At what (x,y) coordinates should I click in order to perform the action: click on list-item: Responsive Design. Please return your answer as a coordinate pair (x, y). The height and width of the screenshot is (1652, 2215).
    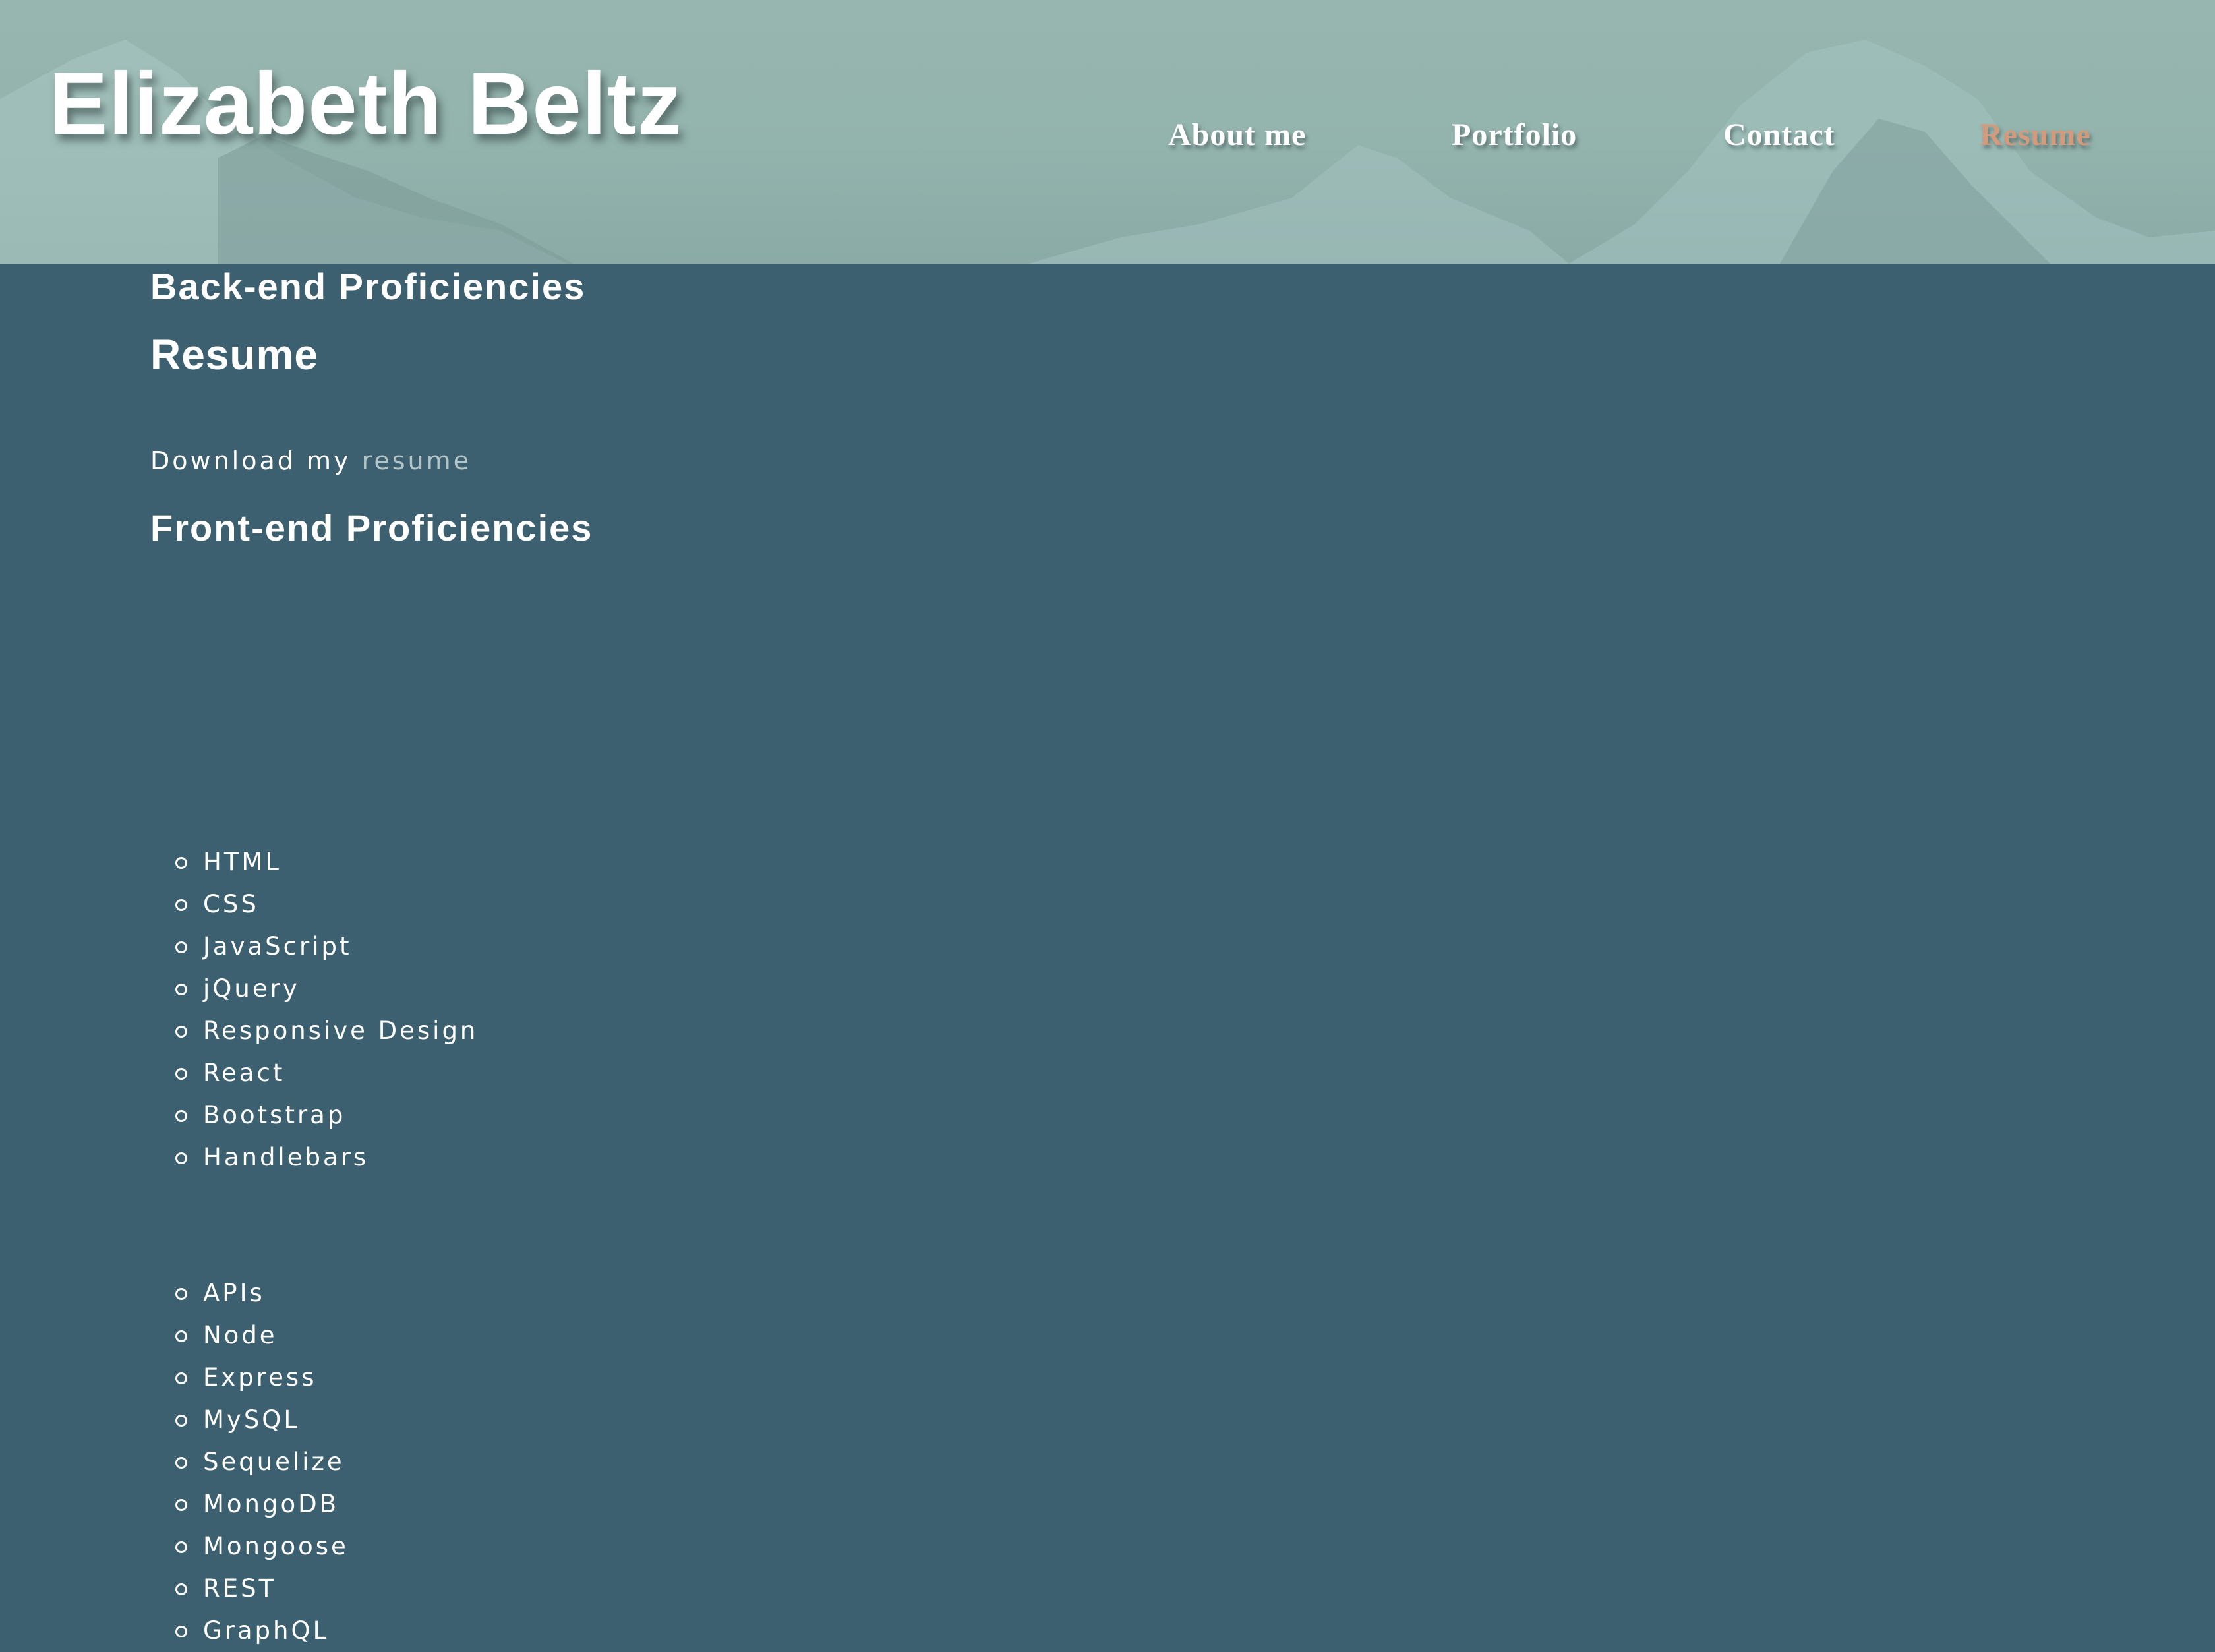
    Looking at the image, I should click on (314, 1031).